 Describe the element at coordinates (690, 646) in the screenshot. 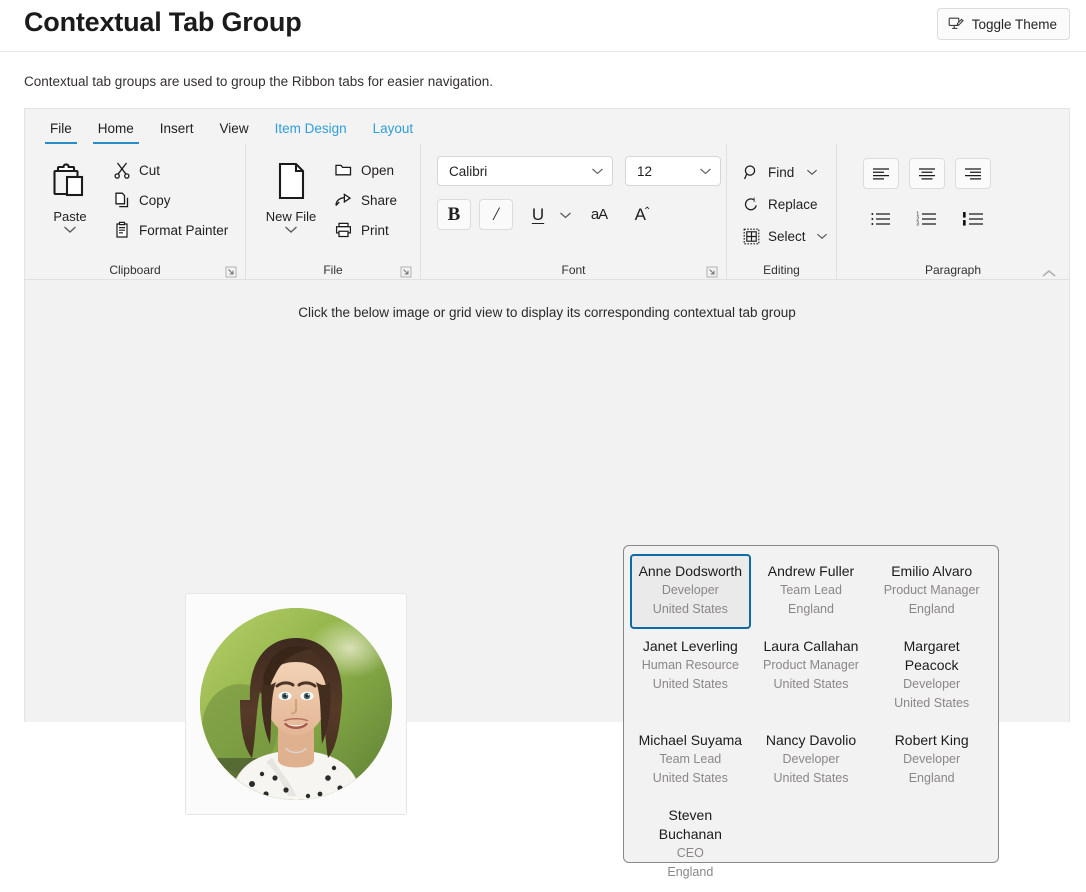

I see `employee-name: Janet Leverling` at that location.